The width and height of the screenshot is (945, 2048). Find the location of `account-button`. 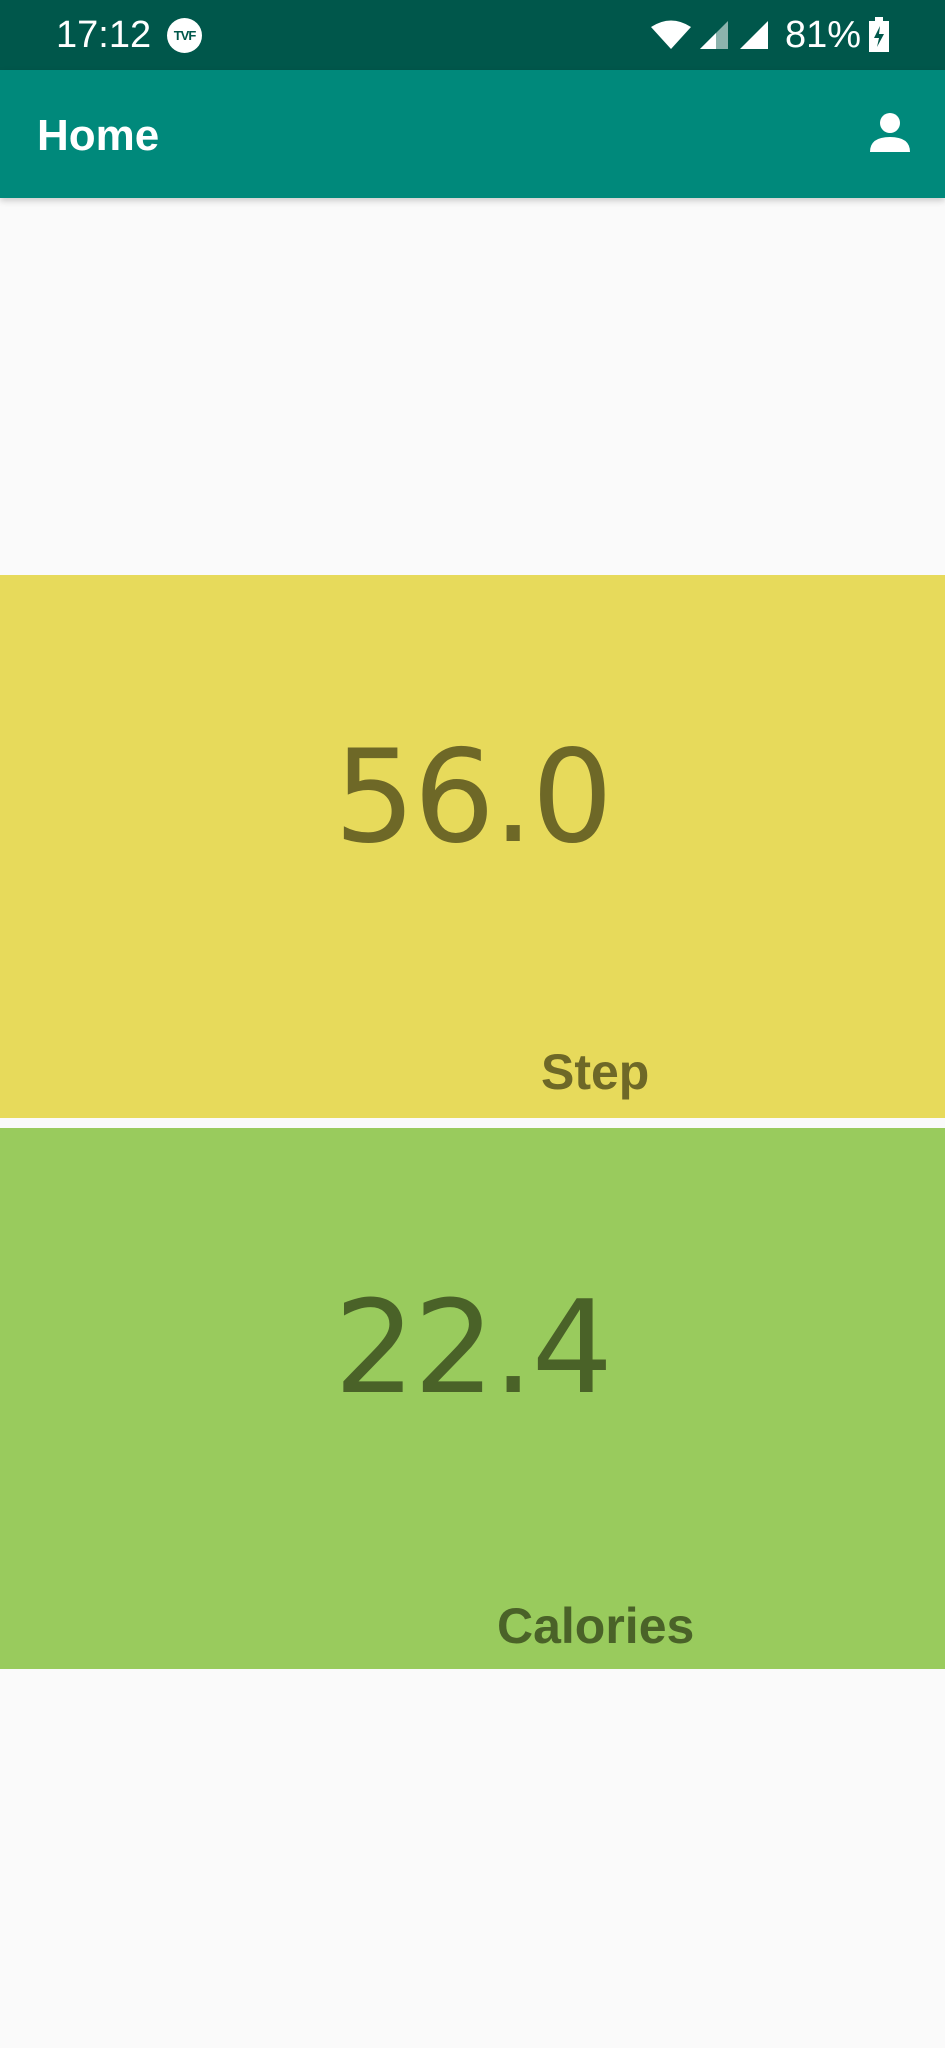

account-button is located at coordinates (890, 132).